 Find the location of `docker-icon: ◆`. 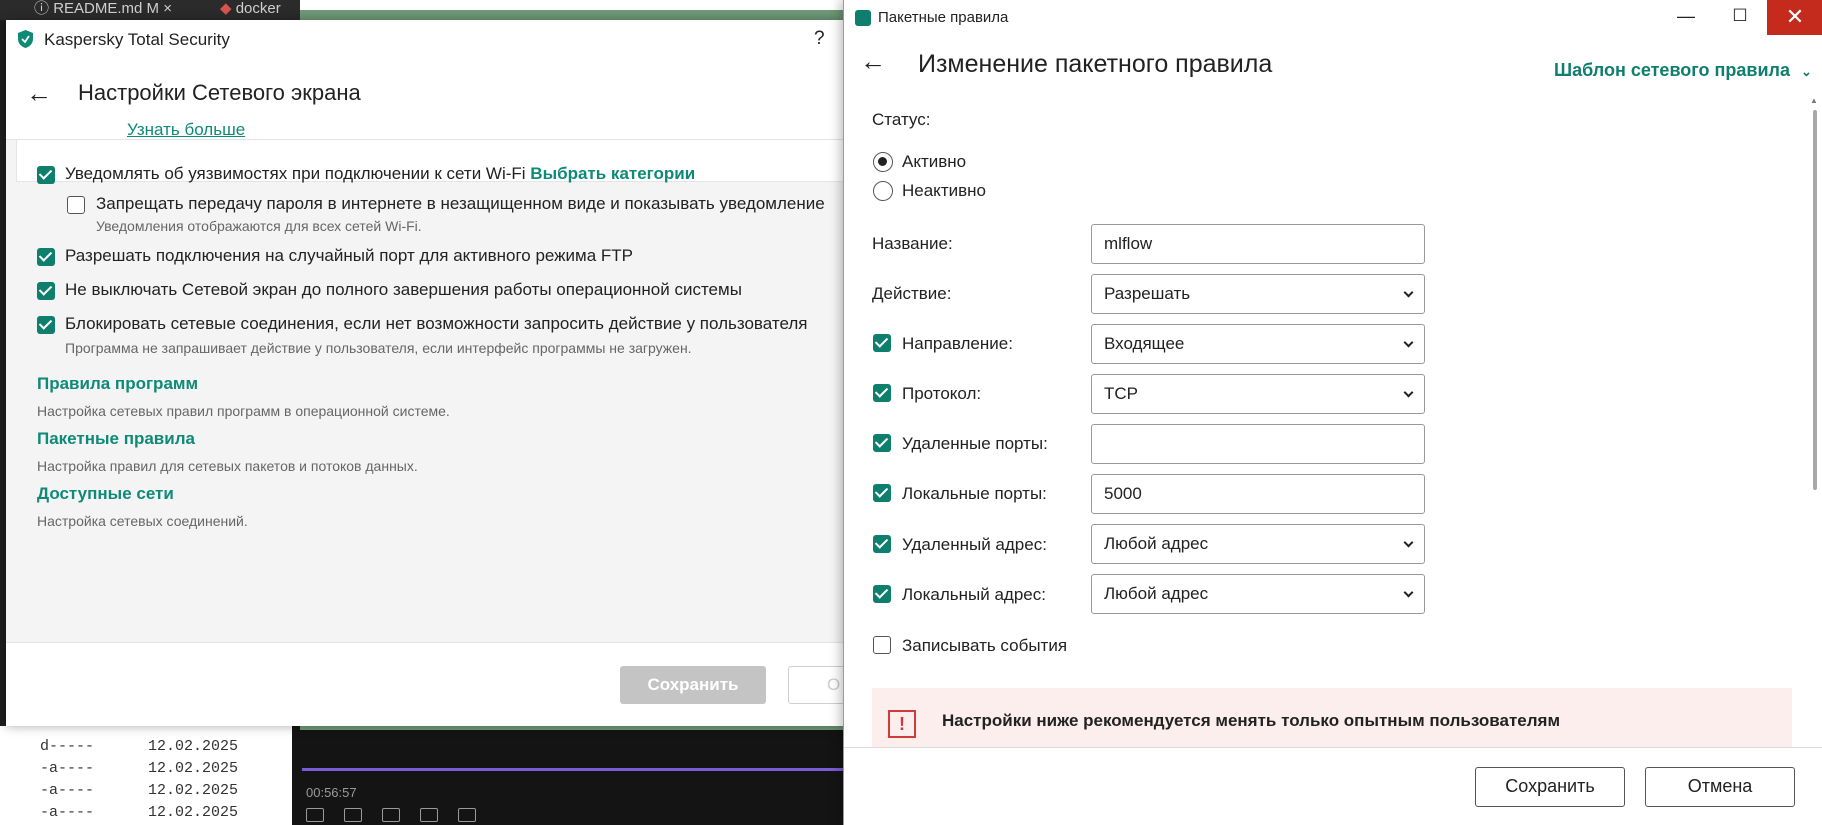

docker-icon: ◆ is located at coordinates (226, 8).